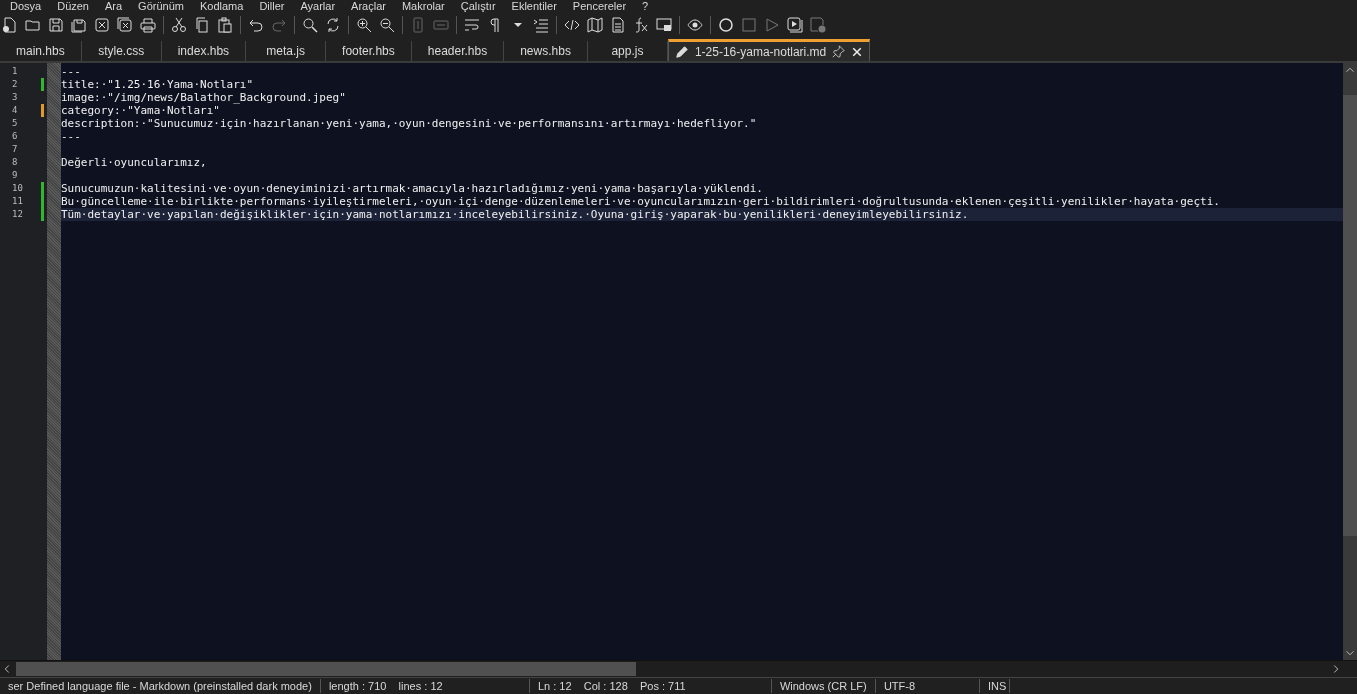  What do you see at coordinates (318, 6) in the screenshot?
I see `menu-item: Ayarlar` at bounding box center [318, 6].